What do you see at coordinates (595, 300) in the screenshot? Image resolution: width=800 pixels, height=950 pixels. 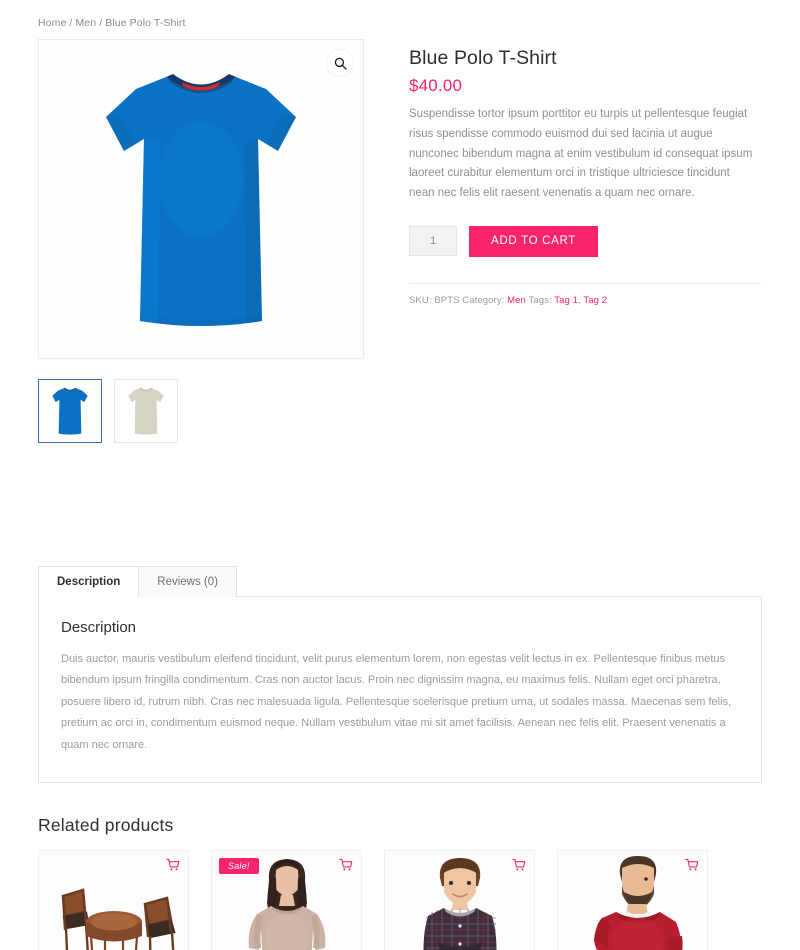 I see `tag-link-2: Tag 2` at bounding box center [595, 300].